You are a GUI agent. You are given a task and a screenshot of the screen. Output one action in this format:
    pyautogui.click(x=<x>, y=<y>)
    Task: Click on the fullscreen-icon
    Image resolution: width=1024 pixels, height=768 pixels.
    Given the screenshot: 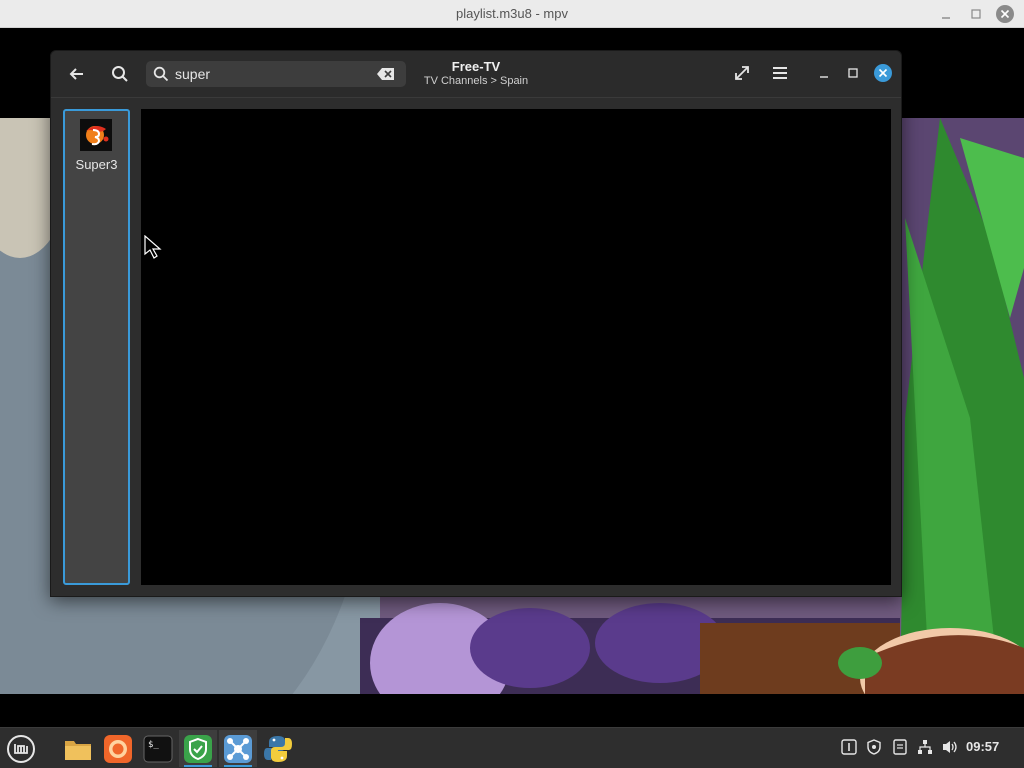 What is the action you would take?
    pyautogui.click(x=742, y=73)
    